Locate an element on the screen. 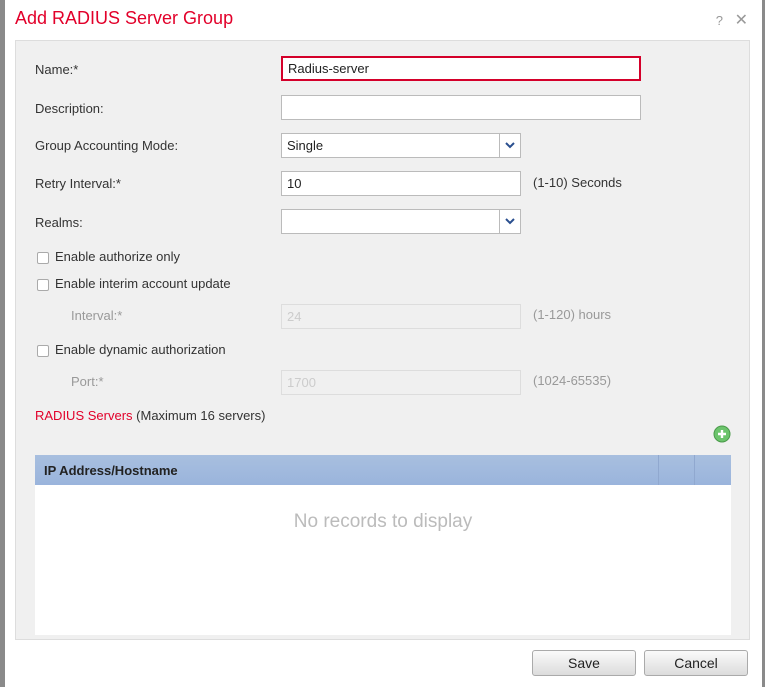 This screenshot has width=765, height=687. authorize-only-checkbox is located at coordinates (43, 258).